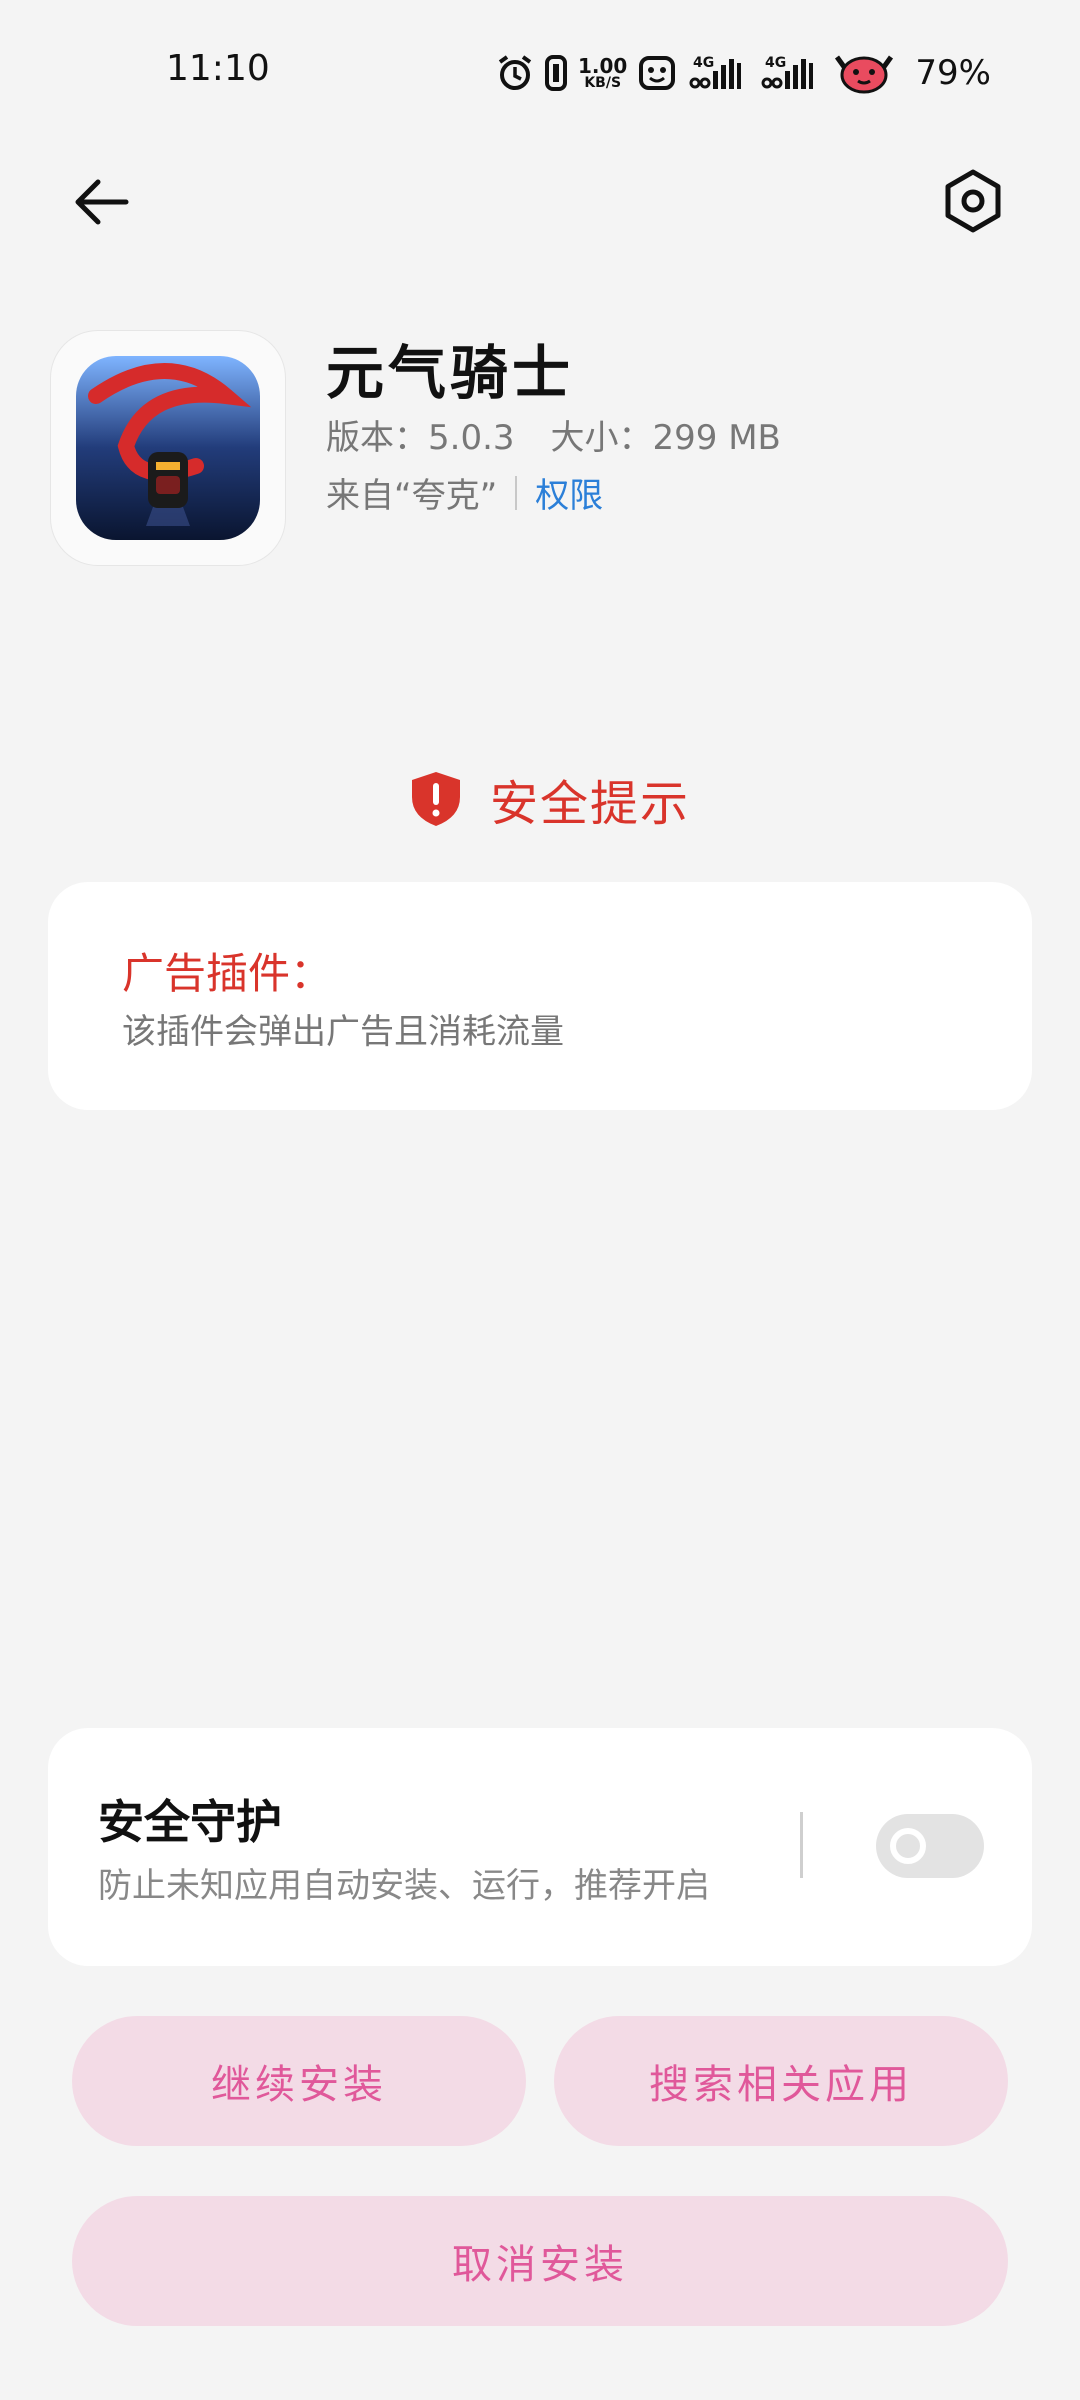  What do you see at coordinates (775, 63) in the screenshot?
I see `network-label-2: 4G` at bounding box center [775, 63].